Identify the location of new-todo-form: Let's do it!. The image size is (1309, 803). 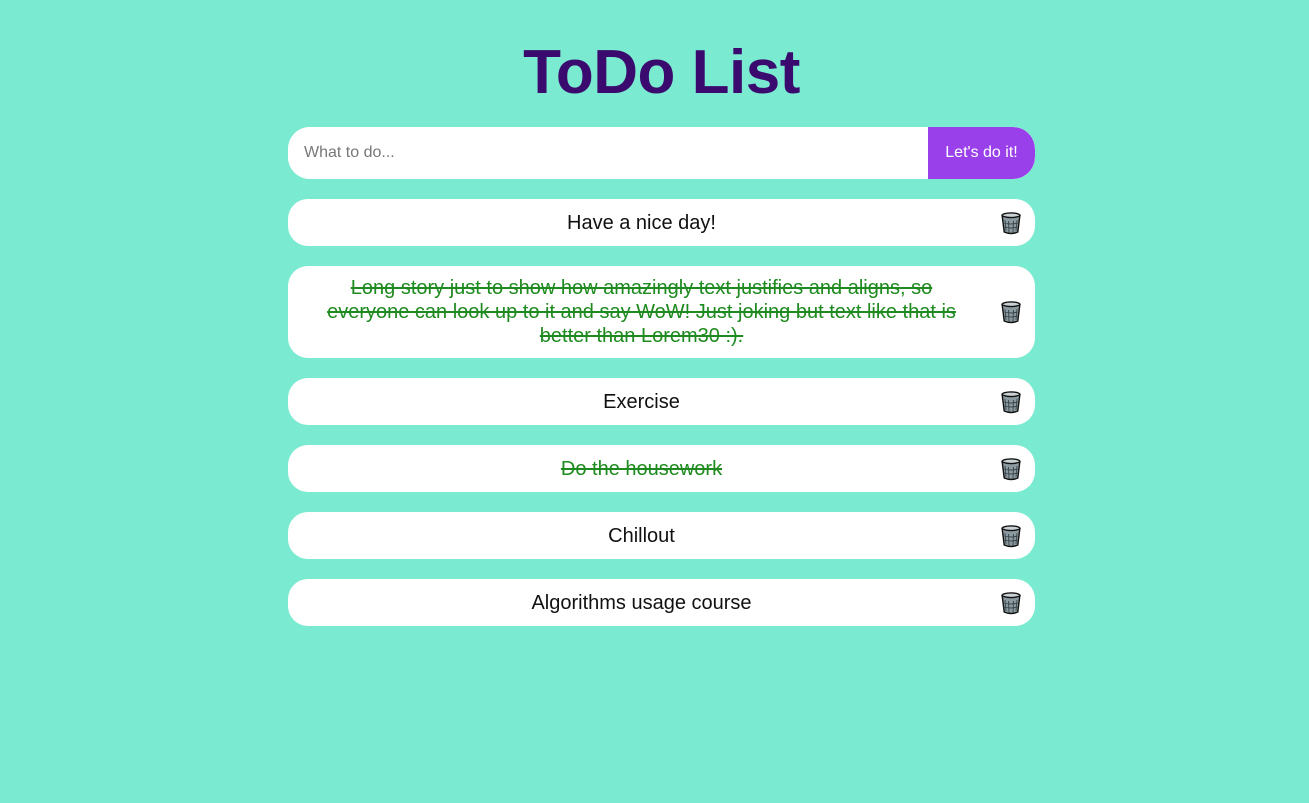
(661, 153).